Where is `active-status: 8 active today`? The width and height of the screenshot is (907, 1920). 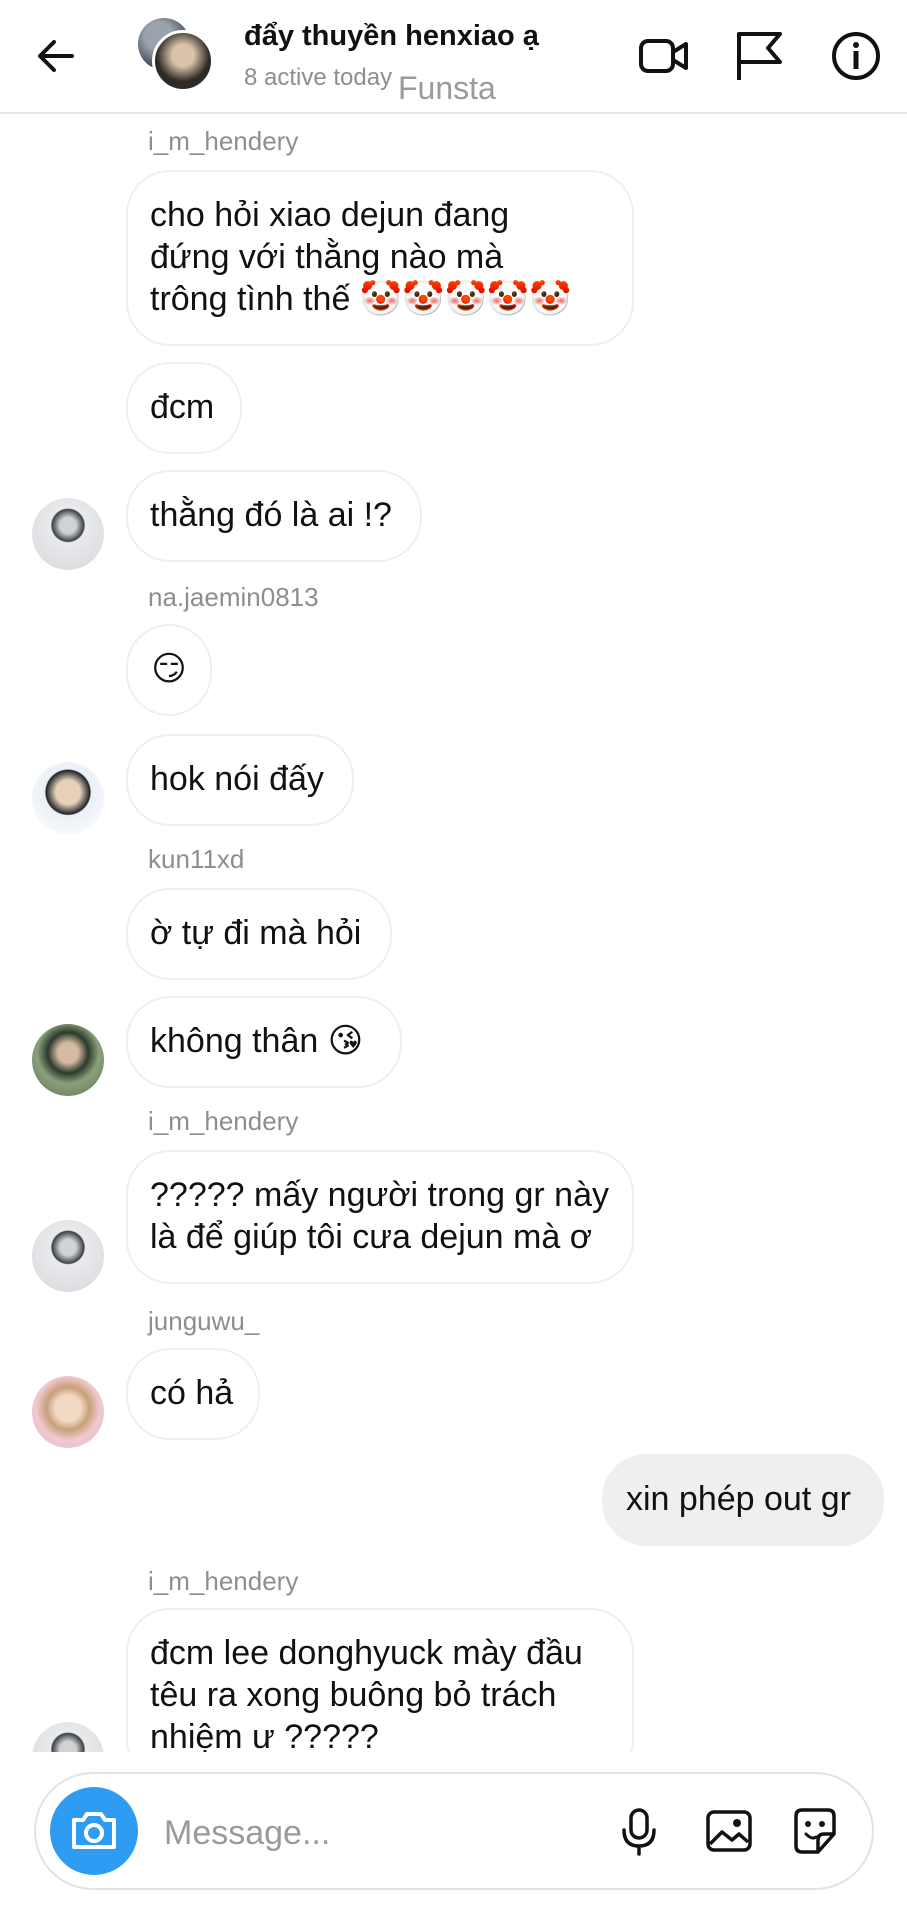
active-status: 8 active today is located at coordinates (318, 77).